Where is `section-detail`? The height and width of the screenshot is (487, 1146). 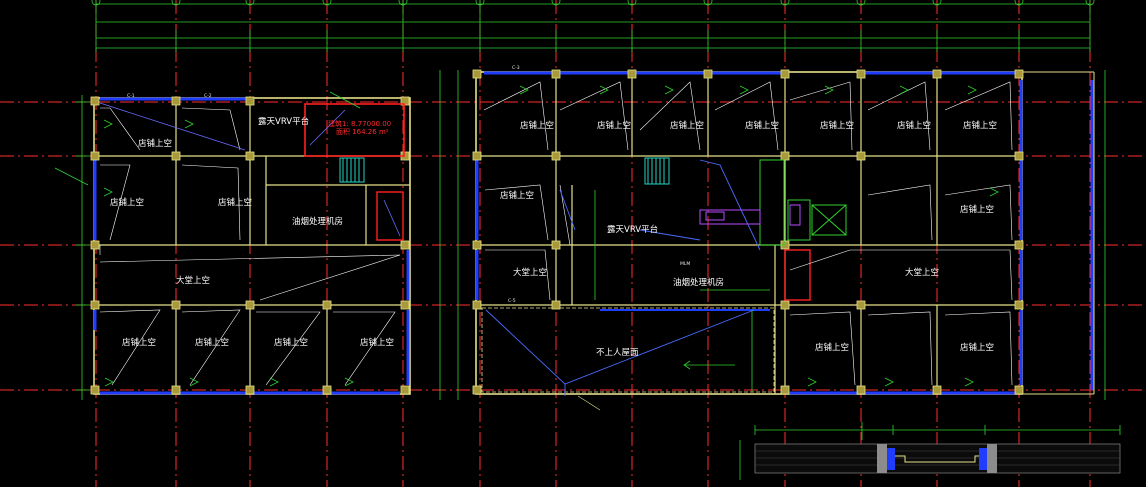
section-detail is located at coordinates (930, 451).